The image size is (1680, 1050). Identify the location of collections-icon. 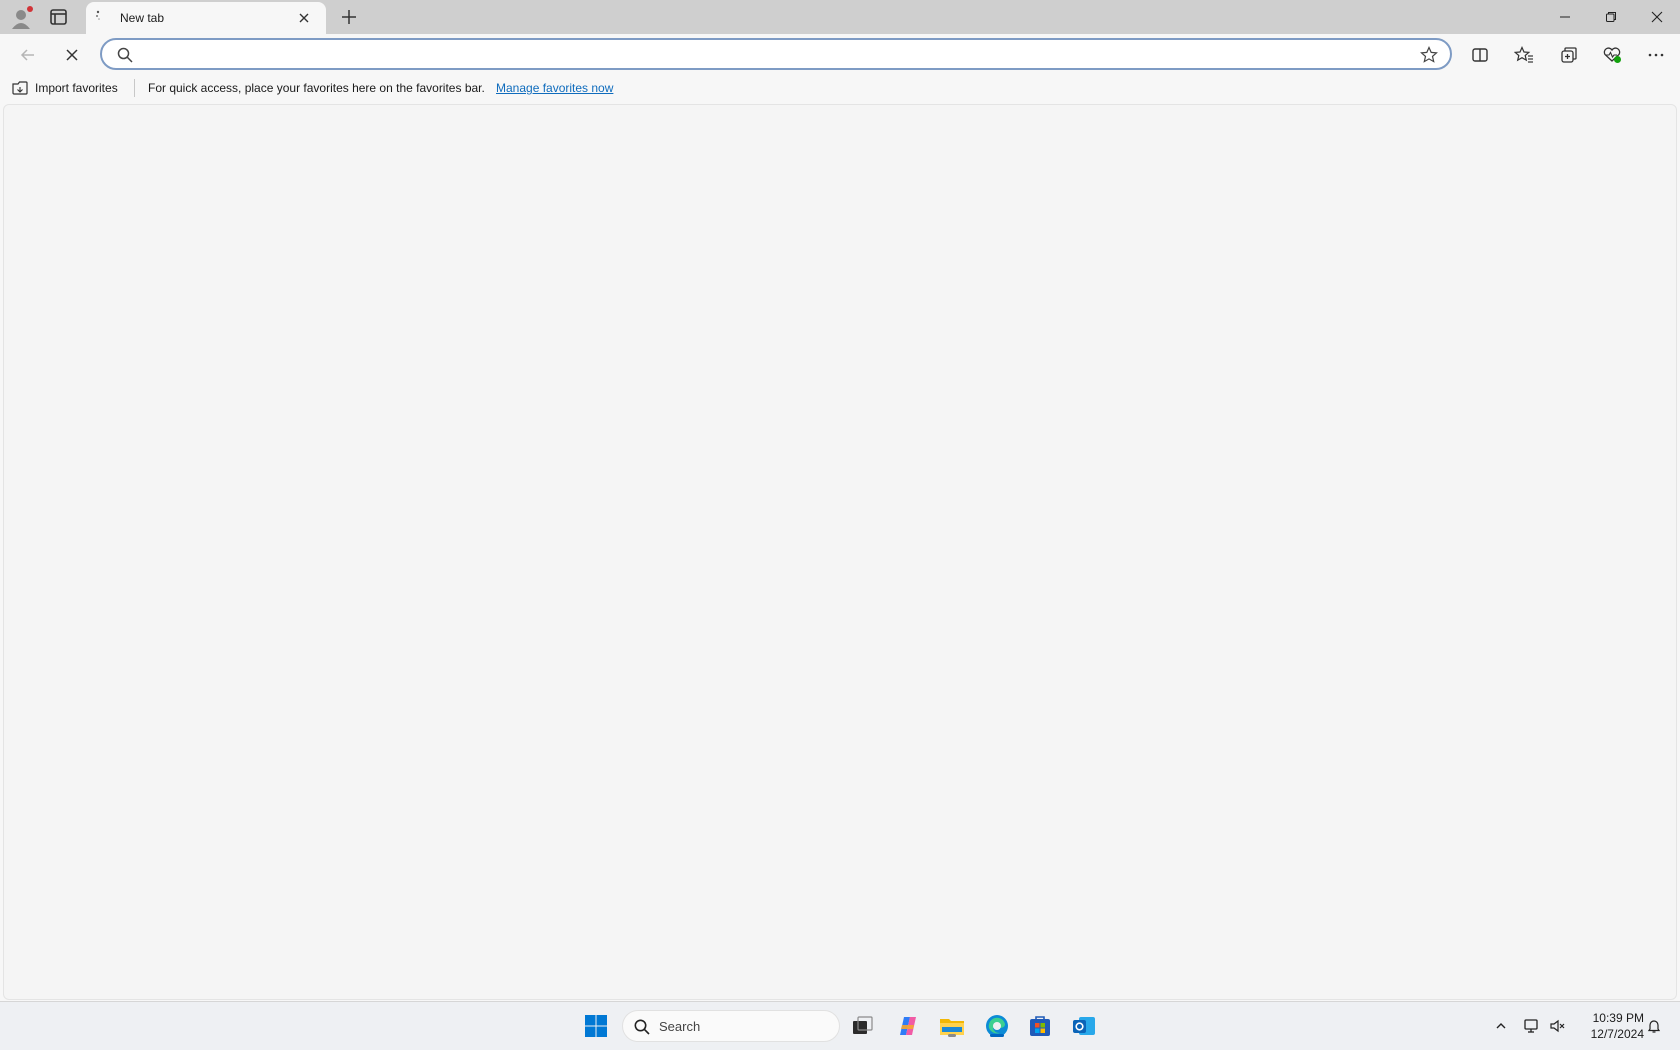
(1569, 55).